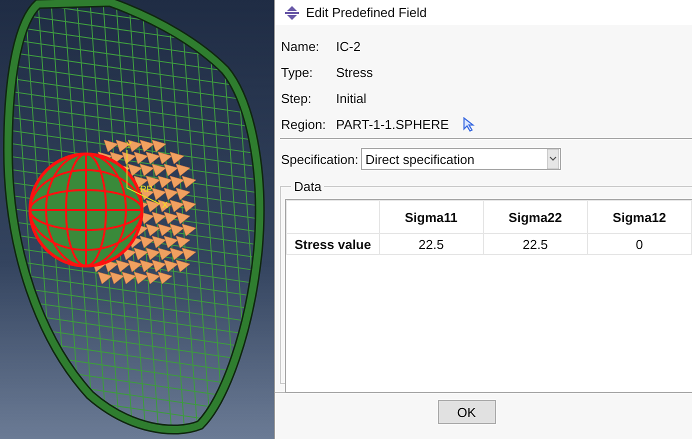 The width and height of the screenshot is (692, 439). I want to click on cursor-arrow-icon, so click(468, 124).